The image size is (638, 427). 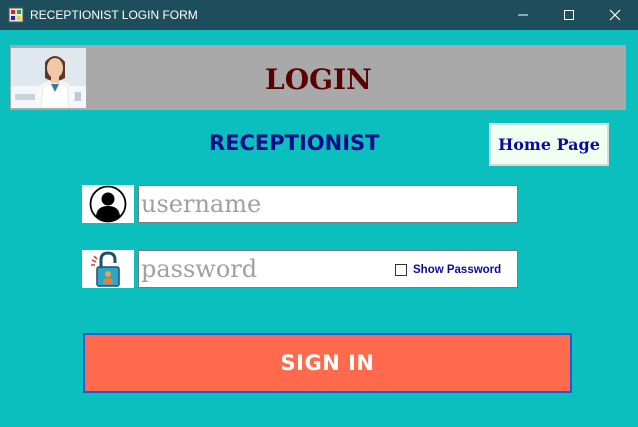 I want to click on close-button, so click(x=615, y=15).